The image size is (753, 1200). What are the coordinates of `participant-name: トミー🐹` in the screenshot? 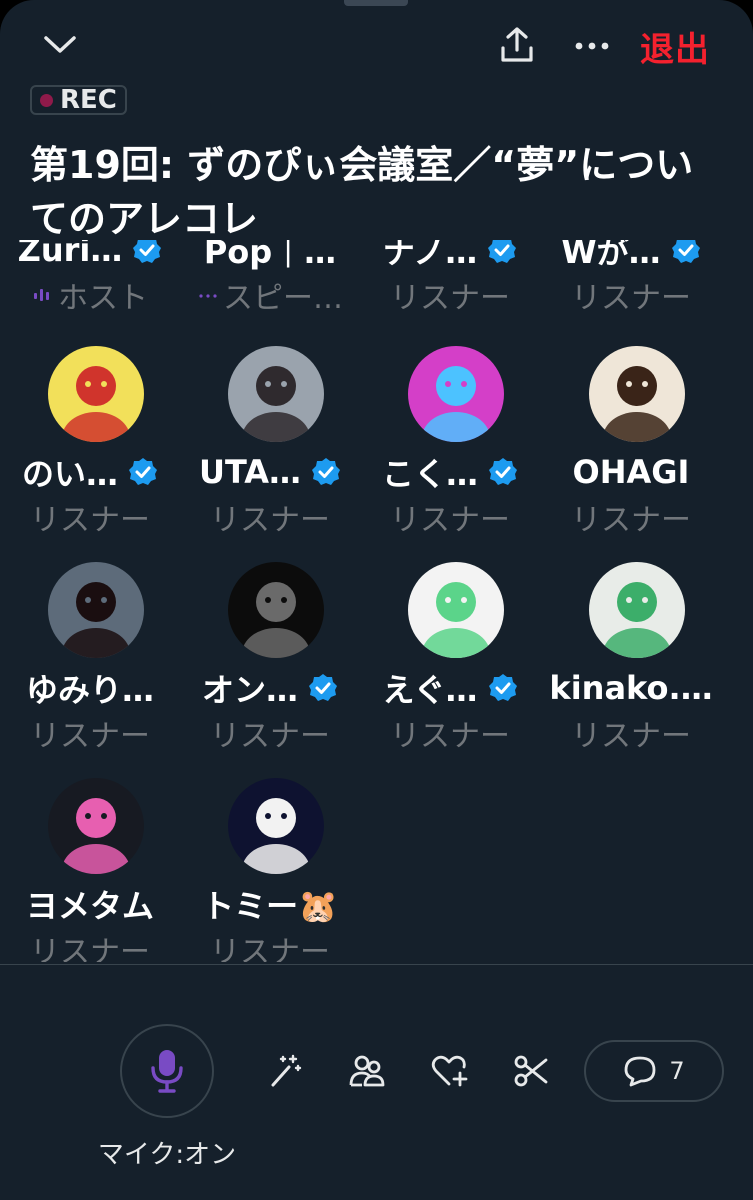 It's located at (270, 906).